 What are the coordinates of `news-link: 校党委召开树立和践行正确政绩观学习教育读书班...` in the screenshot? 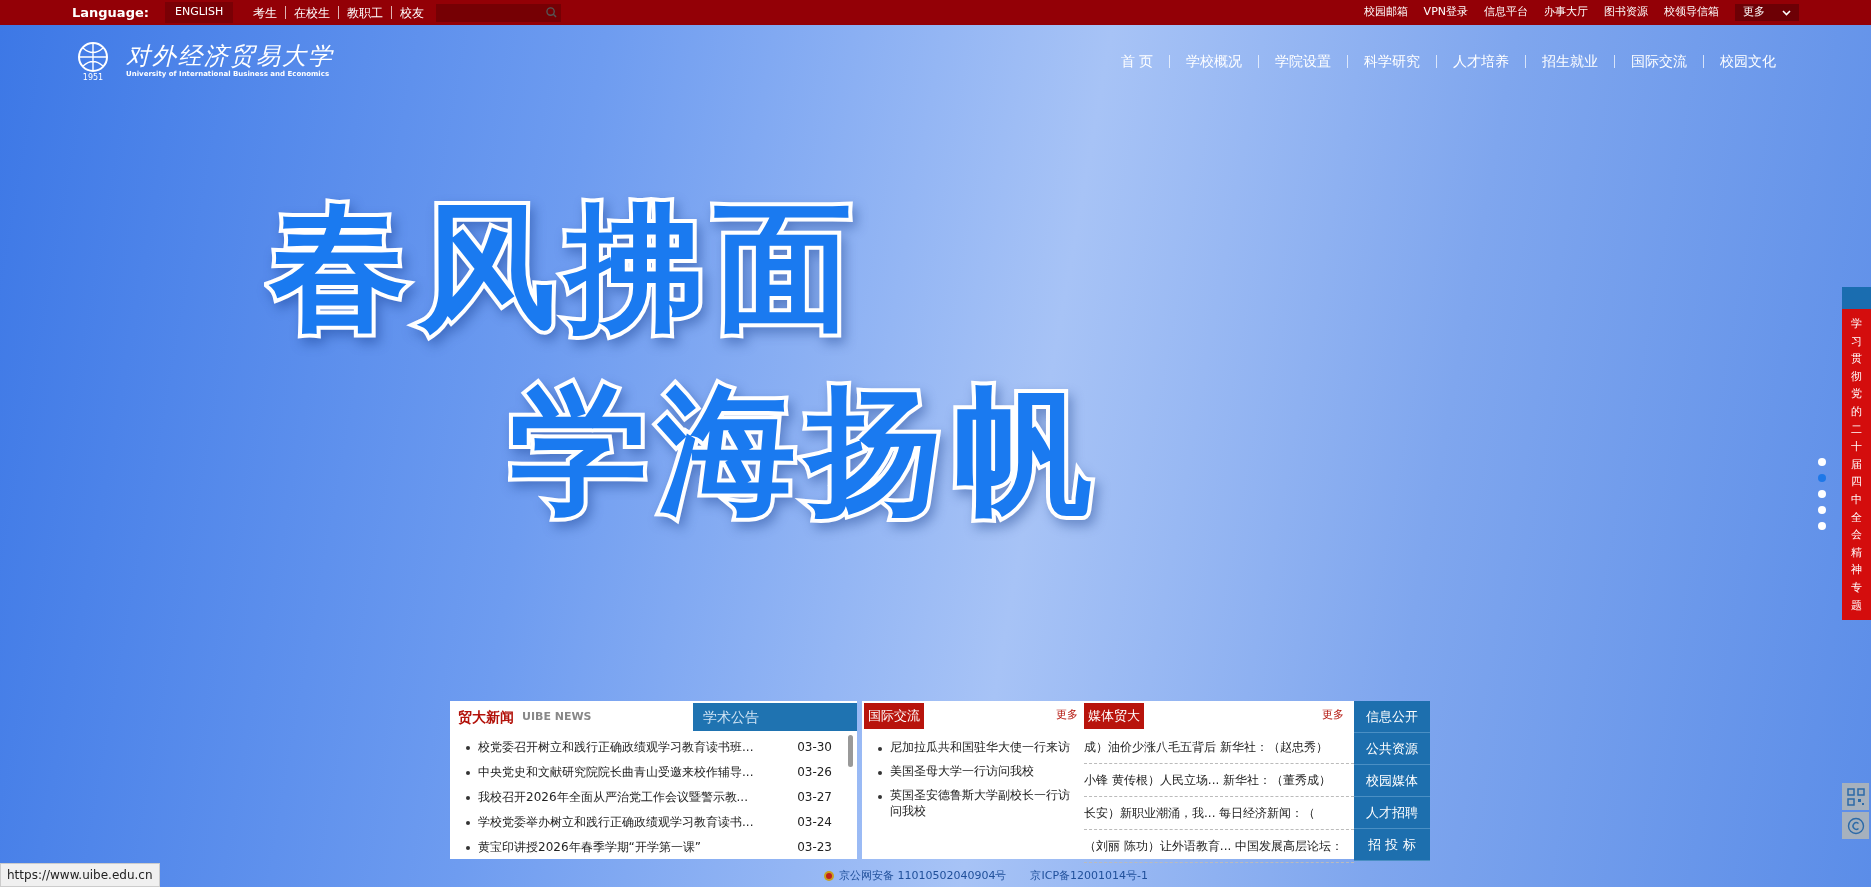 It's located at (634, 747).